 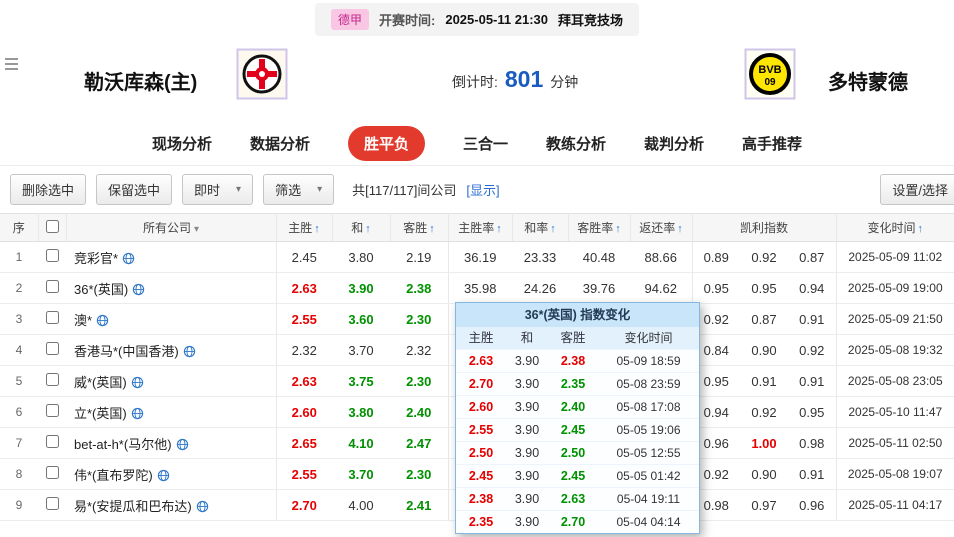 What do you see at coordinates (573, 338) in the screenshot?
I see `popup-col-header: 客胜` at bounding box center [573, 338].